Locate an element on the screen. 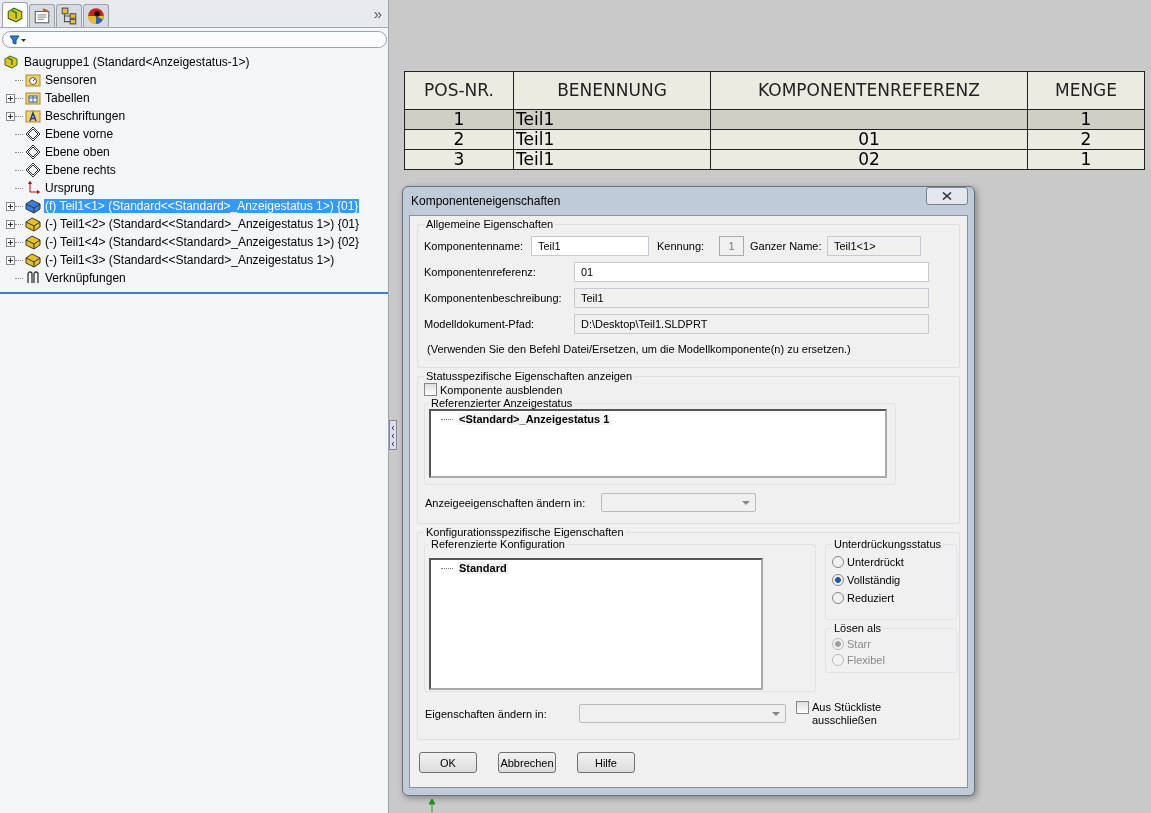  filter-field is located at coordinates (194, 39).